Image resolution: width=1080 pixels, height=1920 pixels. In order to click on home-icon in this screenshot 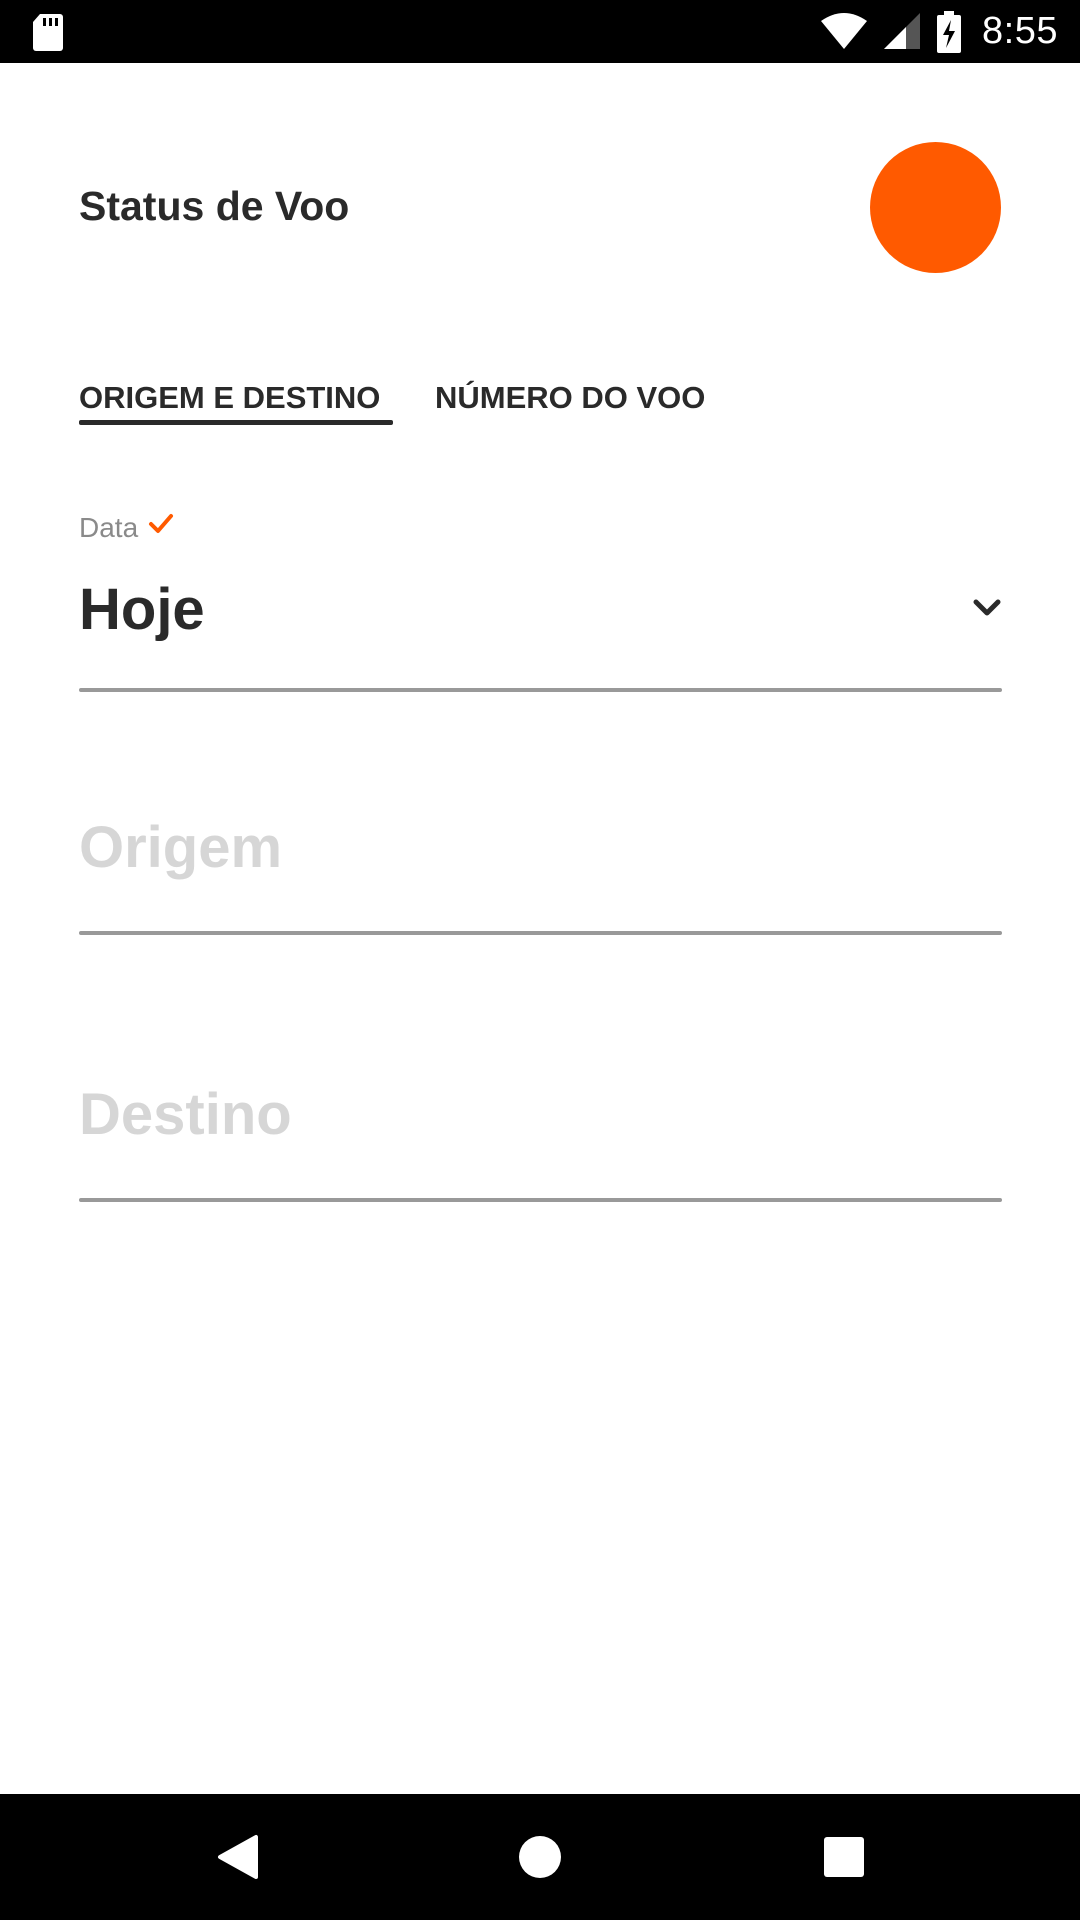, I will do `click(540, 1857)`.